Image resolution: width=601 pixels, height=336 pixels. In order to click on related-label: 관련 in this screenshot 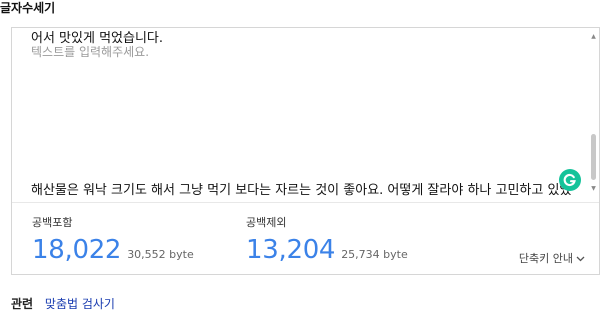, I will do `click(22, 304)`.